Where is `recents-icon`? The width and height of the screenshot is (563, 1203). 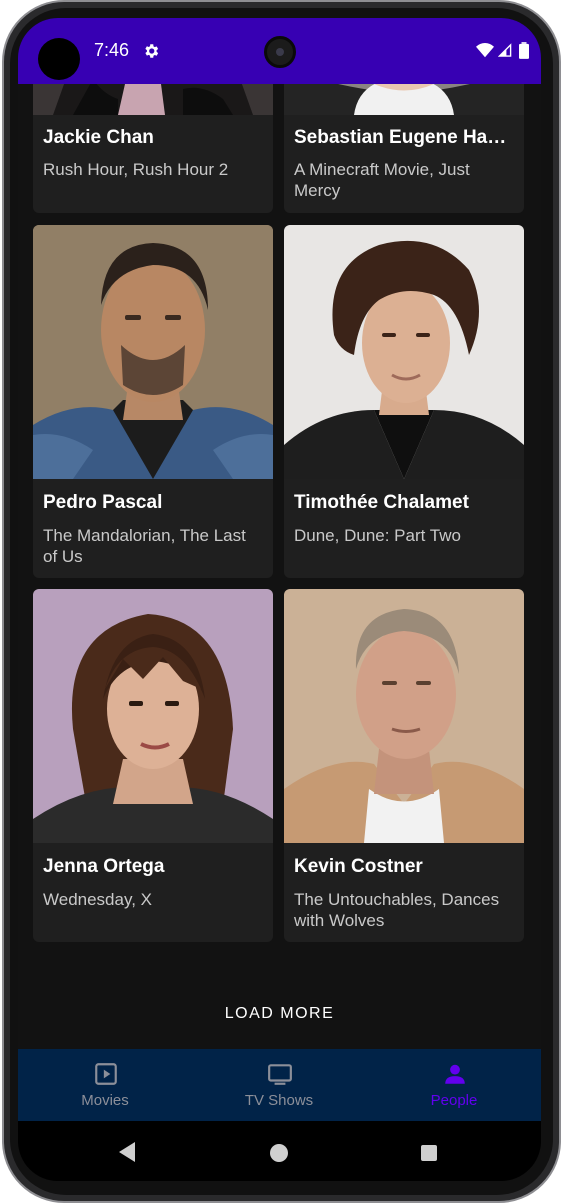
recents-icon is located at coordinates (429, 1153).